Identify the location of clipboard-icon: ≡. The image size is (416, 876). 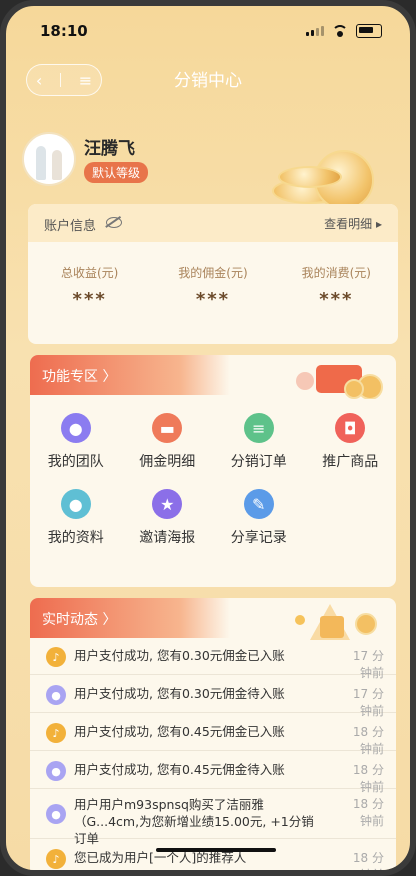
(258, 428).